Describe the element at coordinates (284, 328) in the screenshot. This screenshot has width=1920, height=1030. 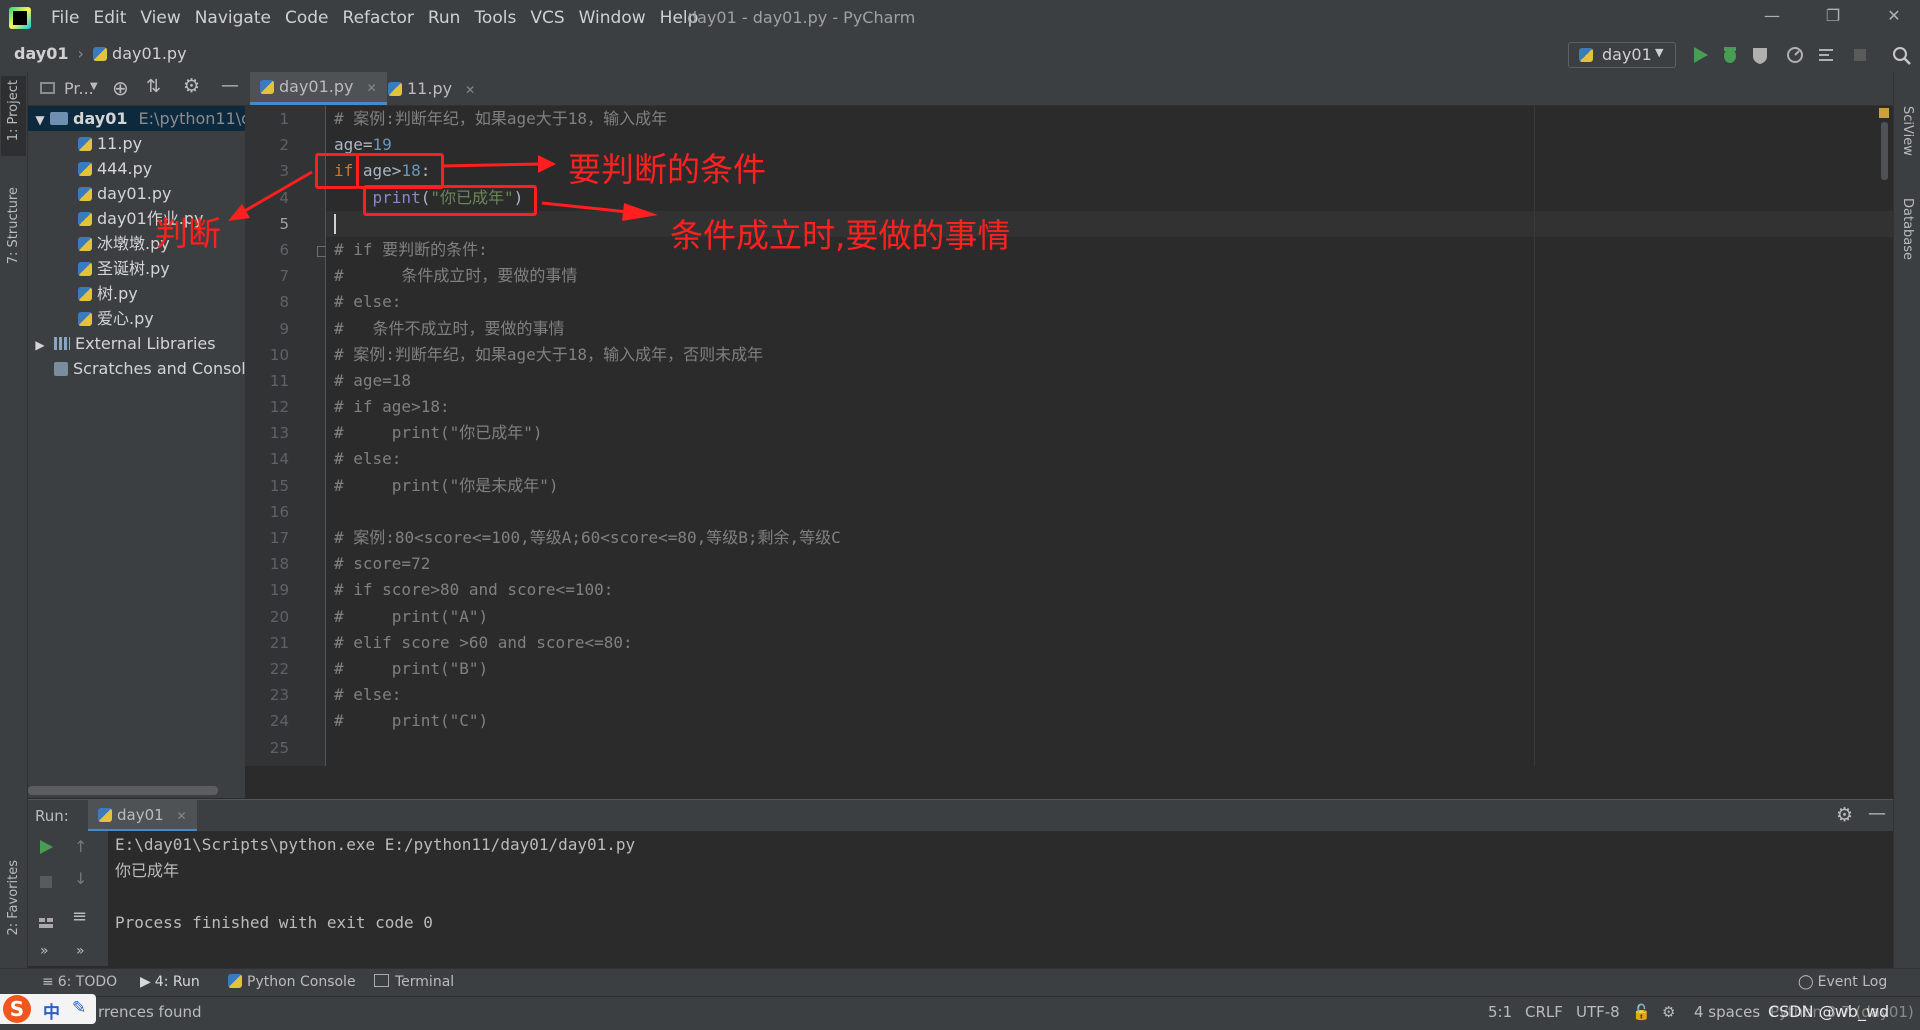
I see `line-number: 9` at that location.